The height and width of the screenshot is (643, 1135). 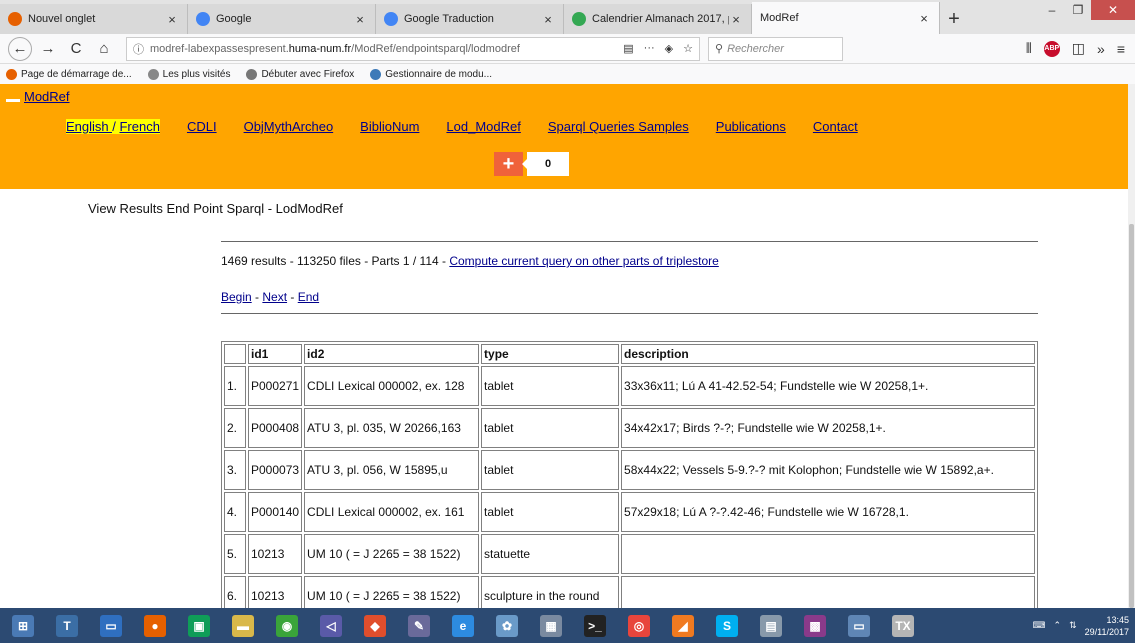 What do you see at coordinates (669, 48) in the screenshot?
I see `pocket-icon: ◈` at bounding box center [669, 48].